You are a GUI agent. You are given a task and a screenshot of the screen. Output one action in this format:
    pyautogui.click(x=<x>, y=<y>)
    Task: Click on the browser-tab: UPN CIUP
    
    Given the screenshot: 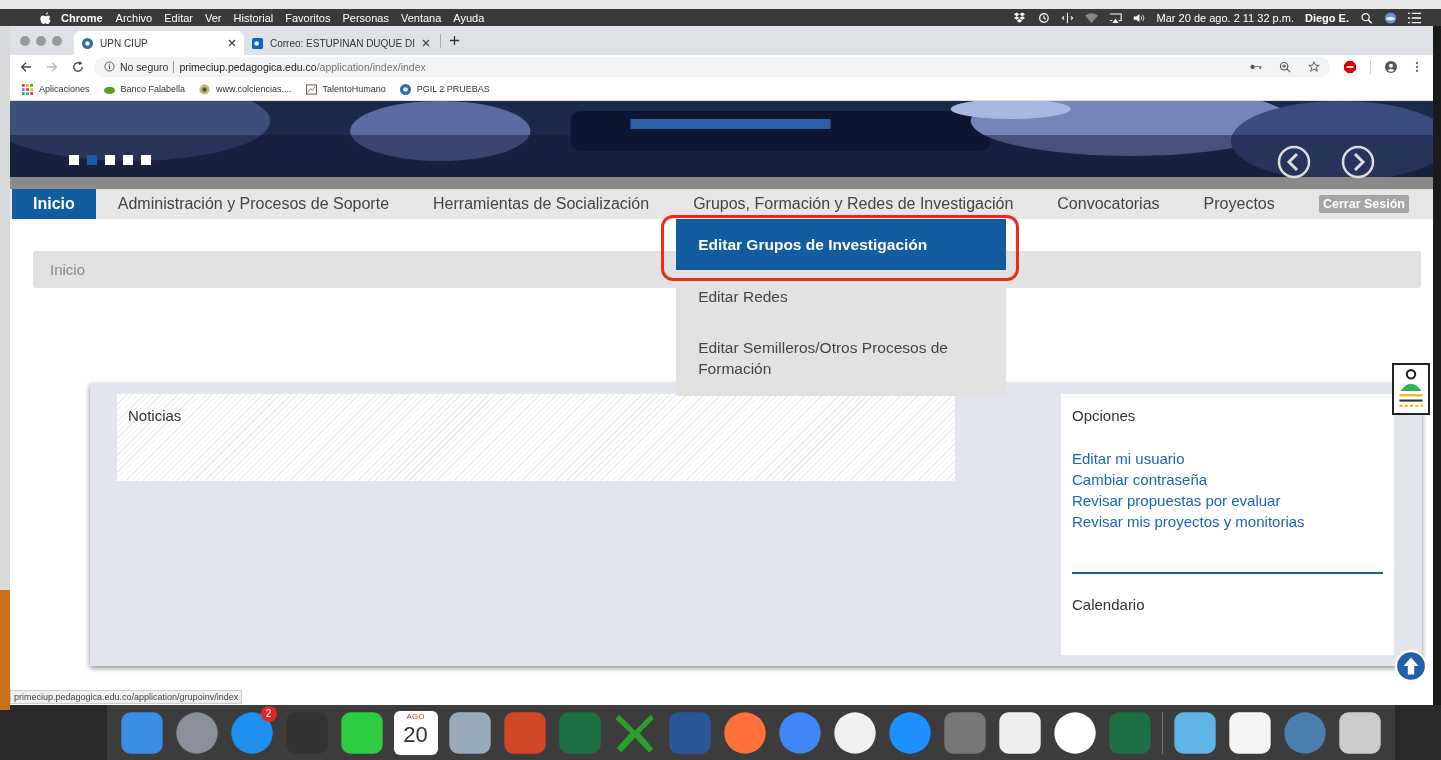 What is the action you would take?
    pyautogui.click(x=159, y=43)
    